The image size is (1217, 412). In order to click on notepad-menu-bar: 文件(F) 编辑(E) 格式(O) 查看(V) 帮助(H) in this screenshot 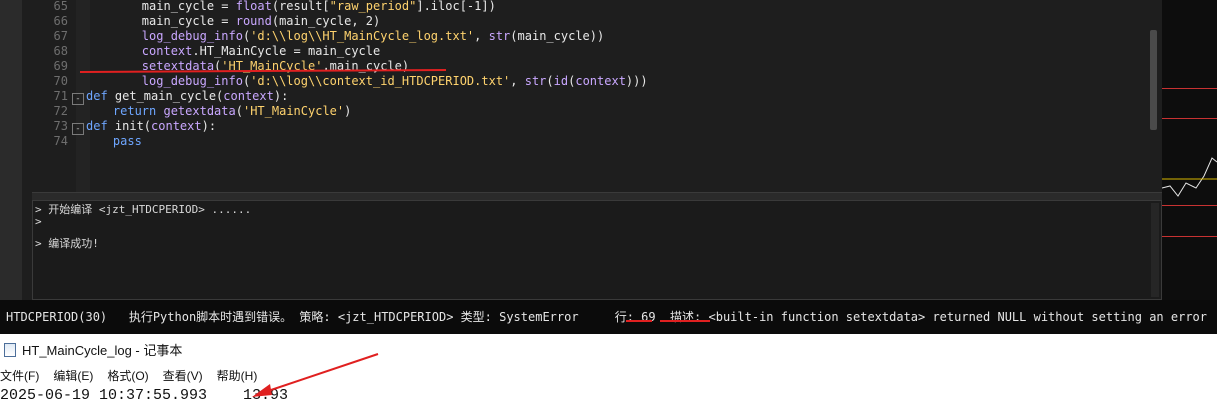, I will do `click(135, 375)`.